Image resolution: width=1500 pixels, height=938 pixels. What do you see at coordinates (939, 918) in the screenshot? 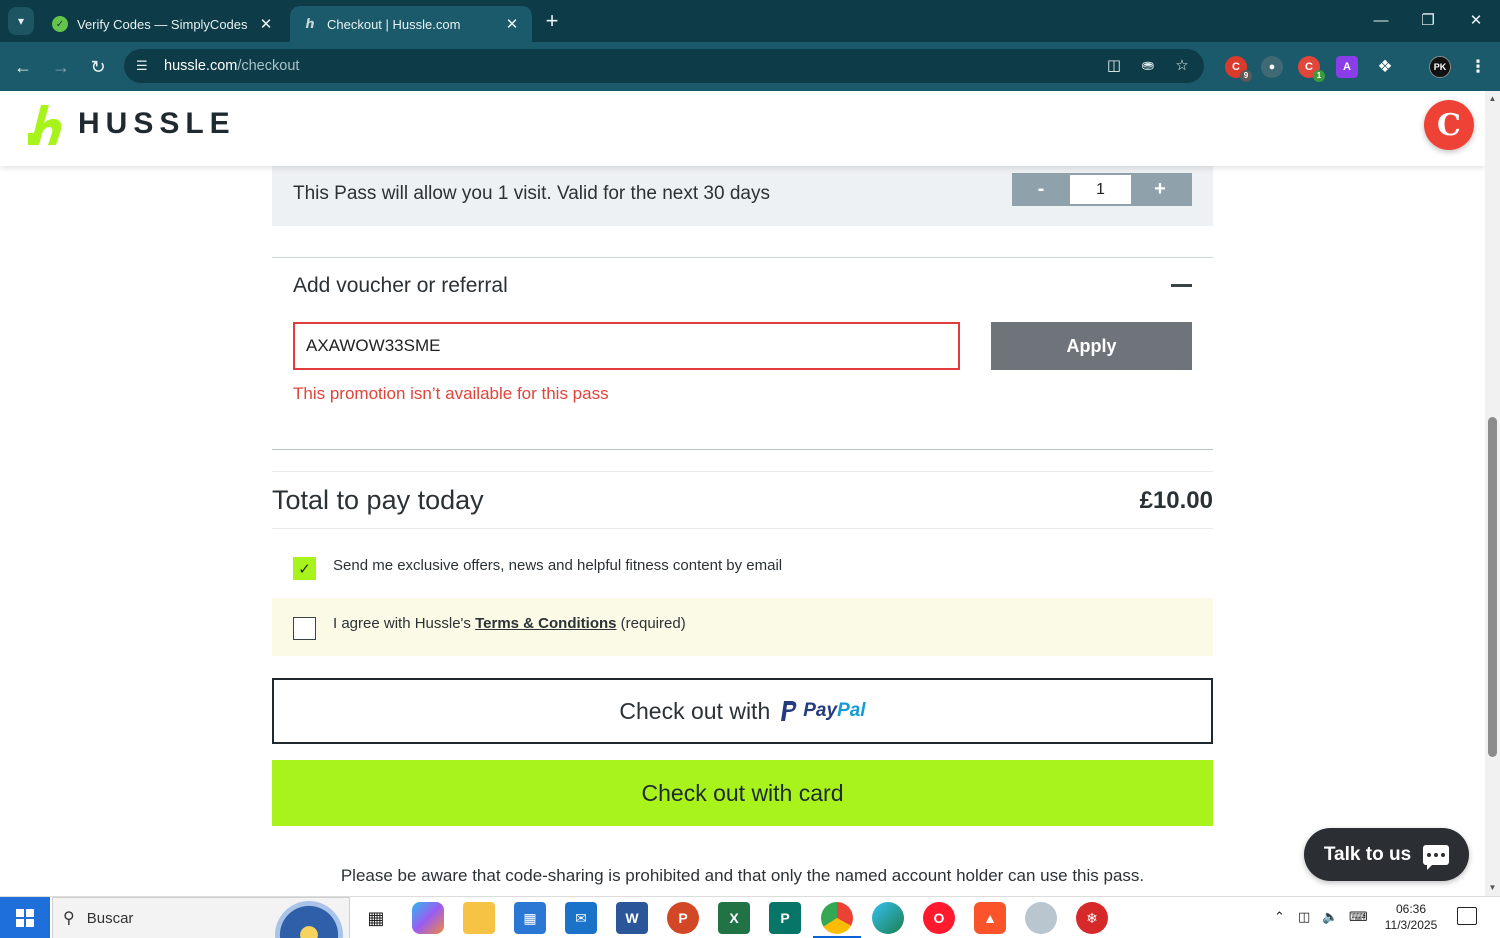
I see `opera-icon: O` at bounding box center [939, 918].